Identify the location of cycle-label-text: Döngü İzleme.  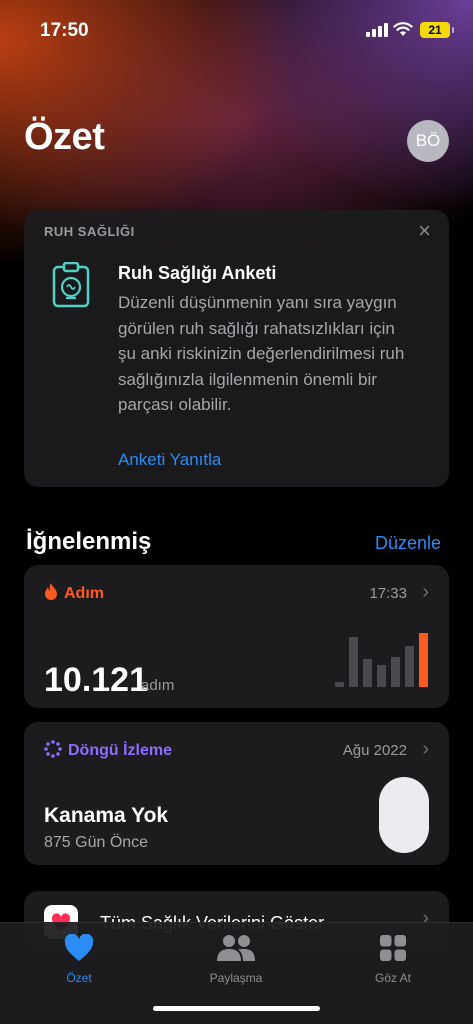
(120, 750).